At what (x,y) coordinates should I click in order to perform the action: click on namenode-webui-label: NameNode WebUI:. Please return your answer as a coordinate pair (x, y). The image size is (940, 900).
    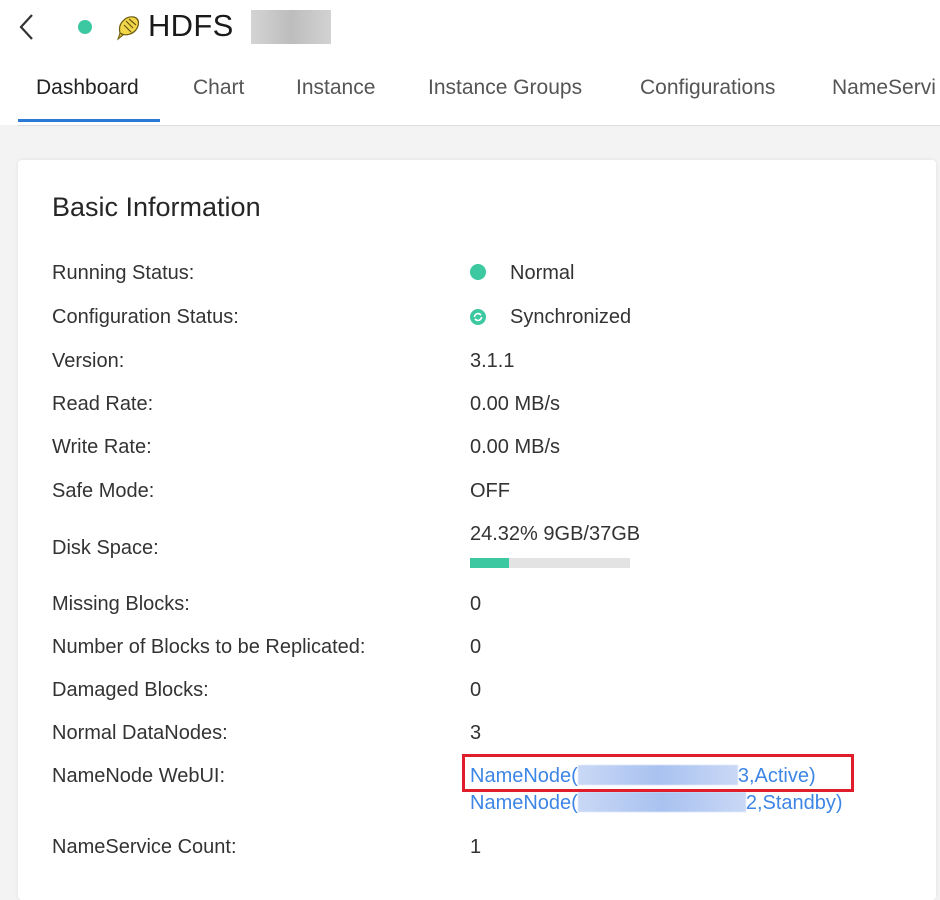
    Looking at the image, I should click on (139, 776).